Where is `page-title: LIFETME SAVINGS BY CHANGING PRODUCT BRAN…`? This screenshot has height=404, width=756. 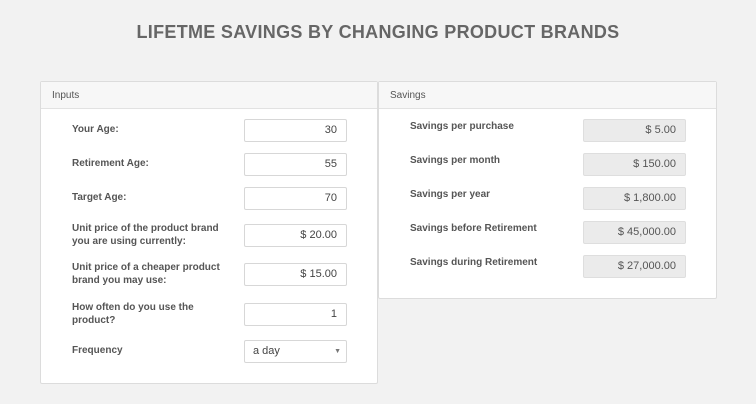
page-title: LIFETME SAVINGS BY CHANGING PRODUCT BRAN… is located at coordinates (378, 32).